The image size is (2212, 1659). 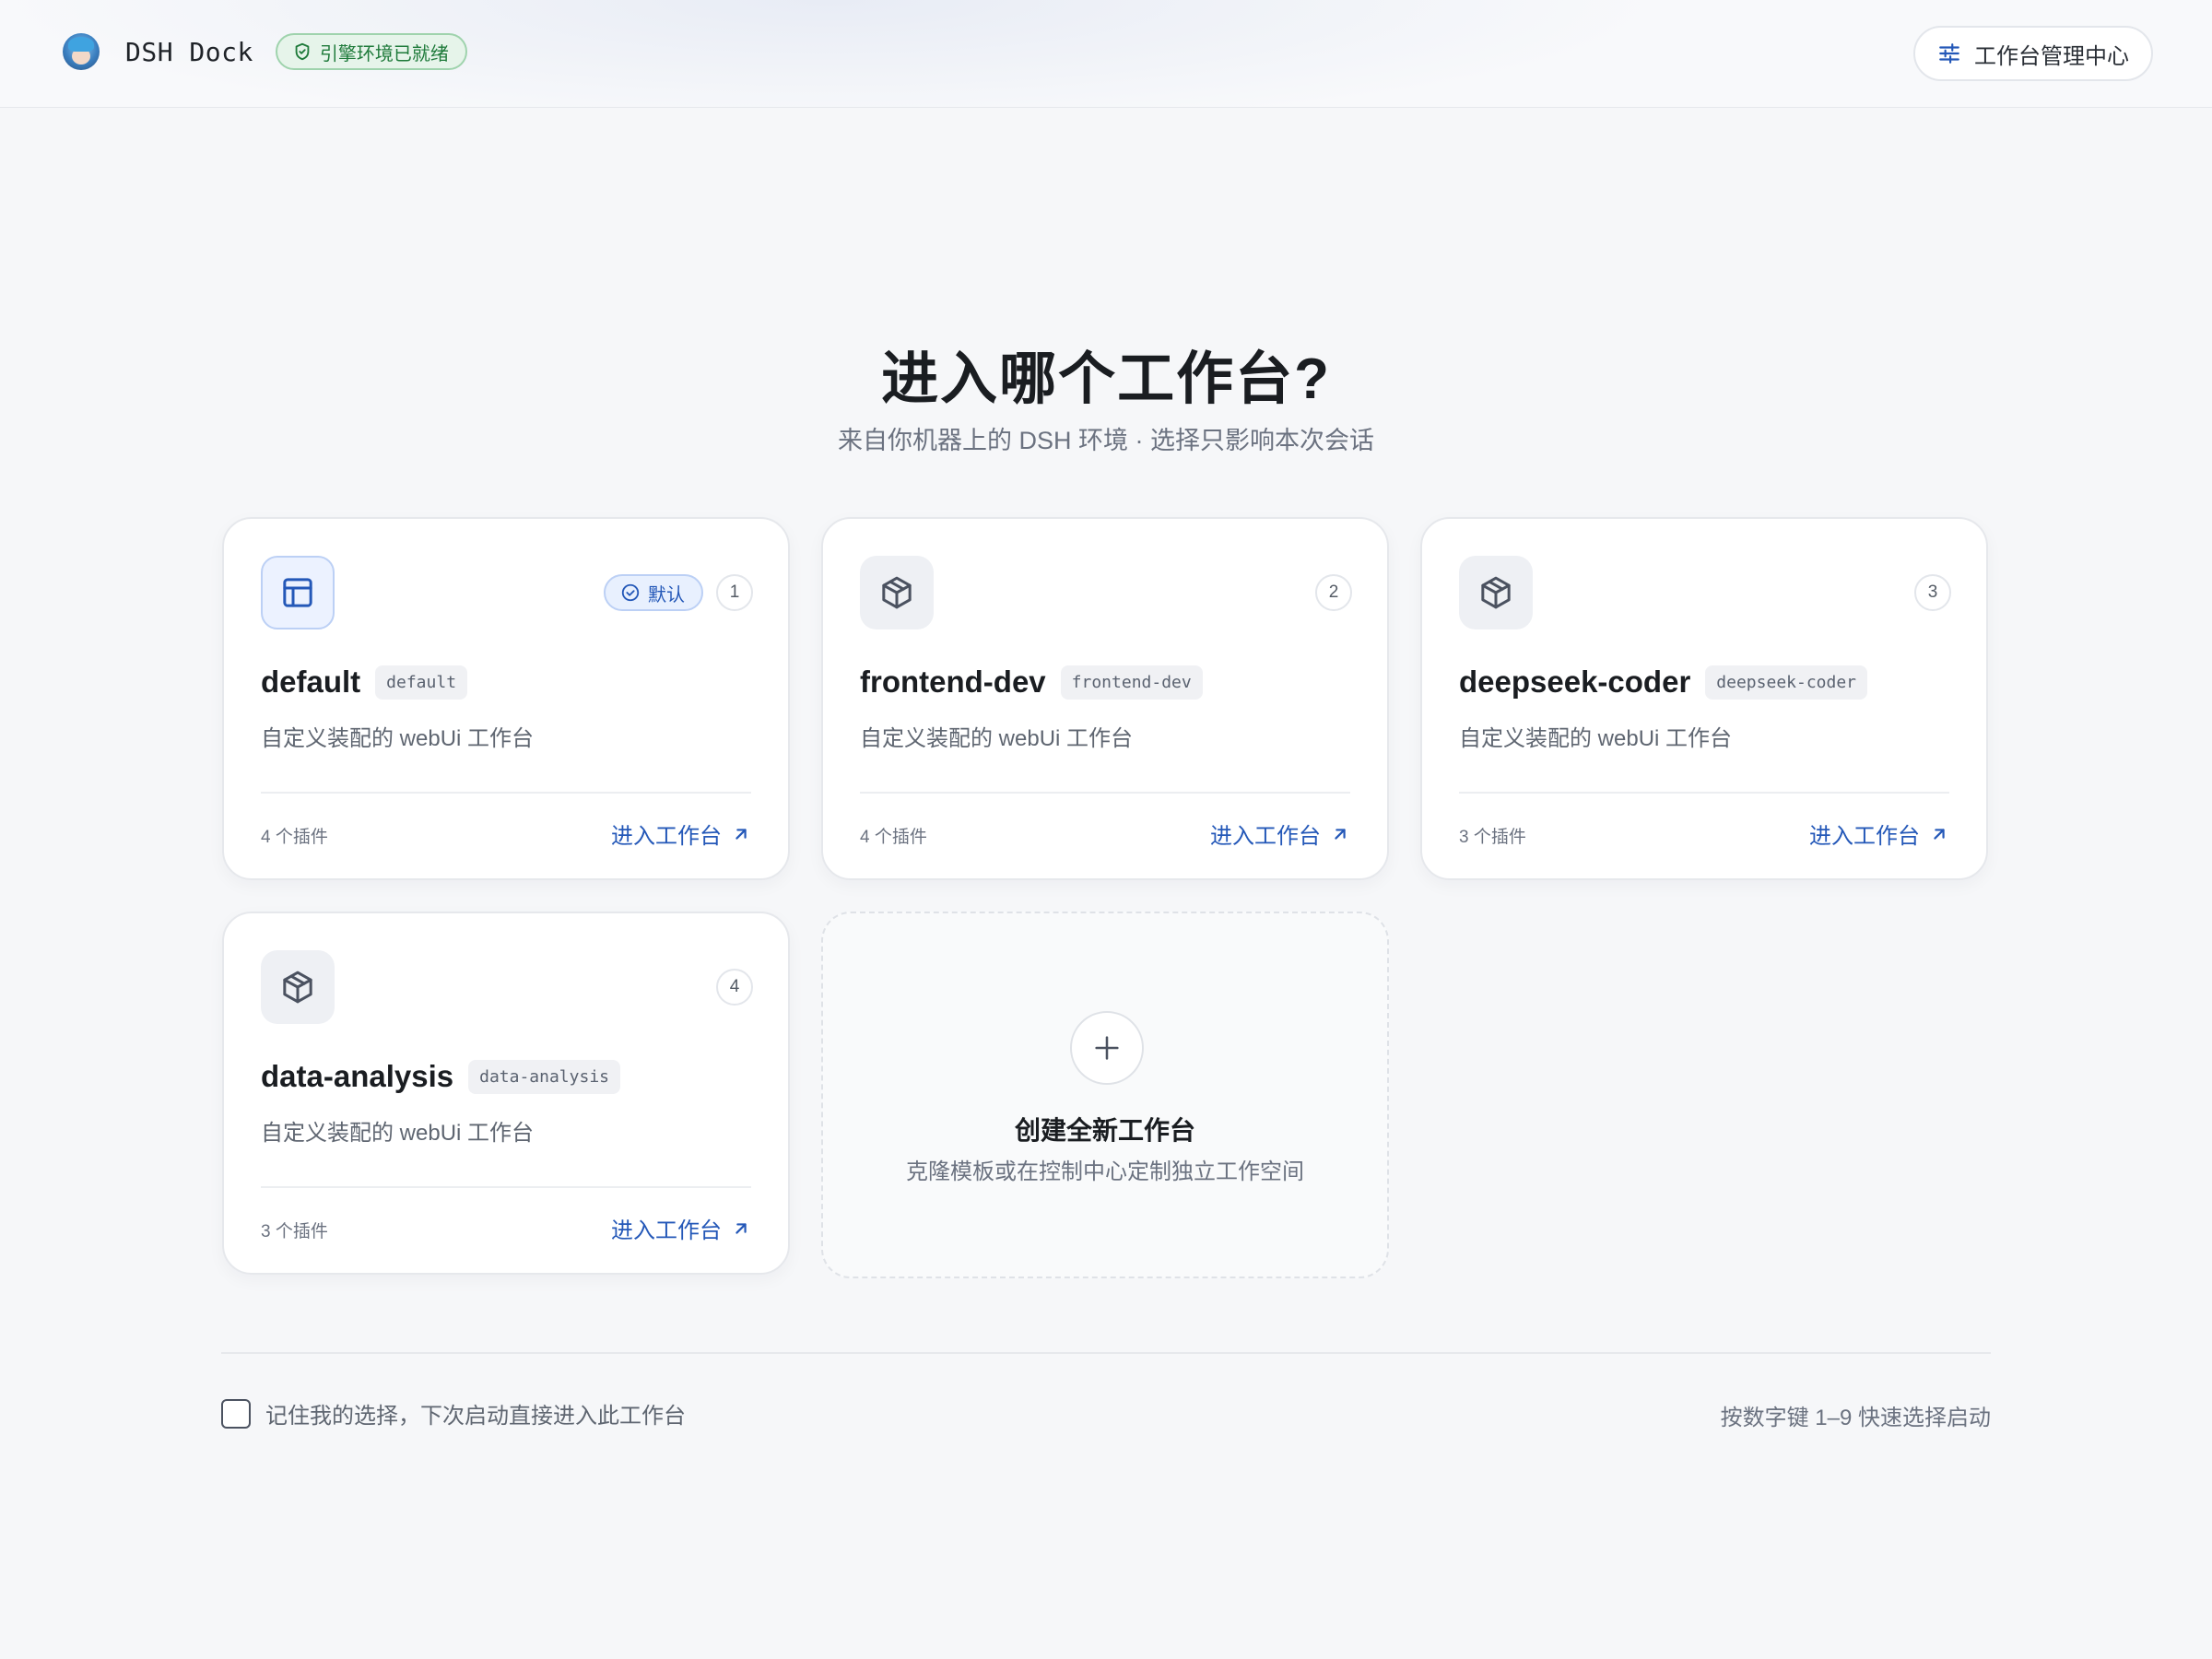 I want to click on footer-divider, so click(x=1106, y=1353).